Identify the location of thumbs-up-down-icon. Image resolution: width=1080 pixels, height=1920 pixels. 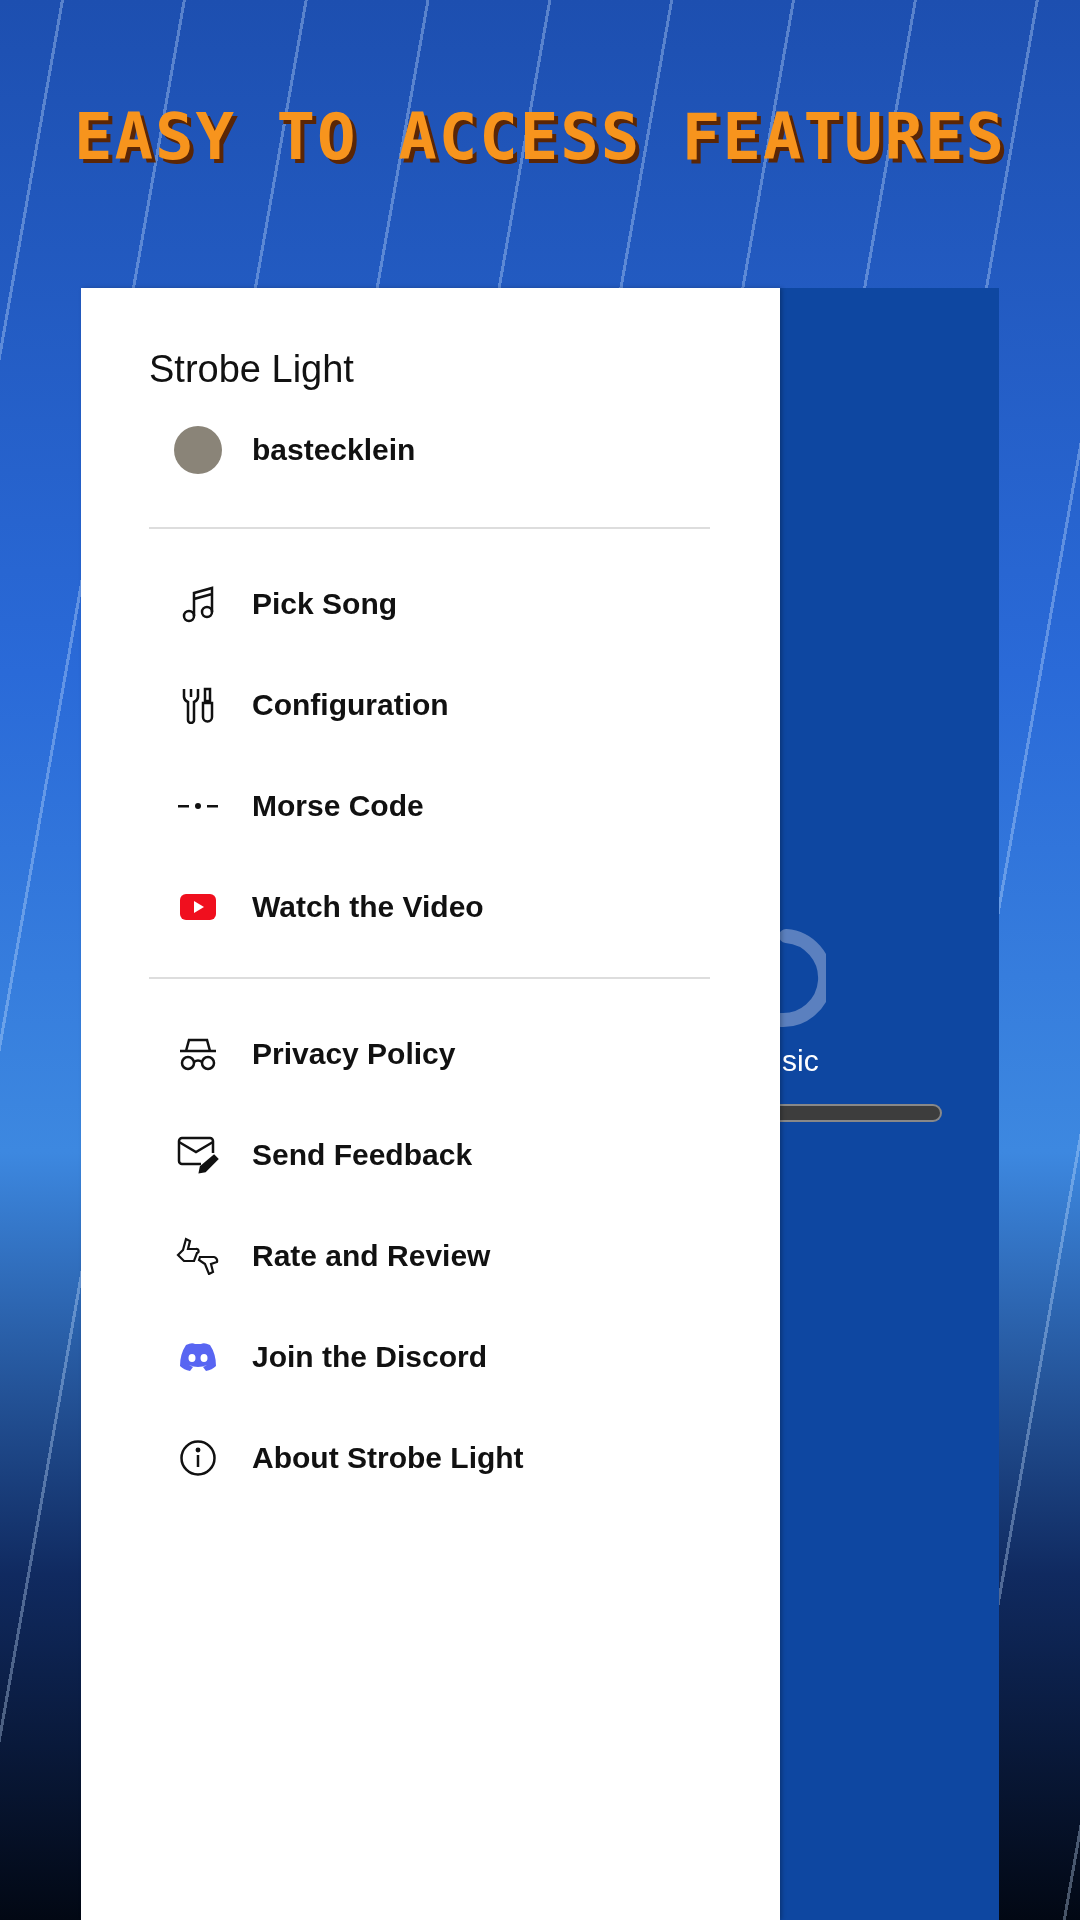
(198, 1255).